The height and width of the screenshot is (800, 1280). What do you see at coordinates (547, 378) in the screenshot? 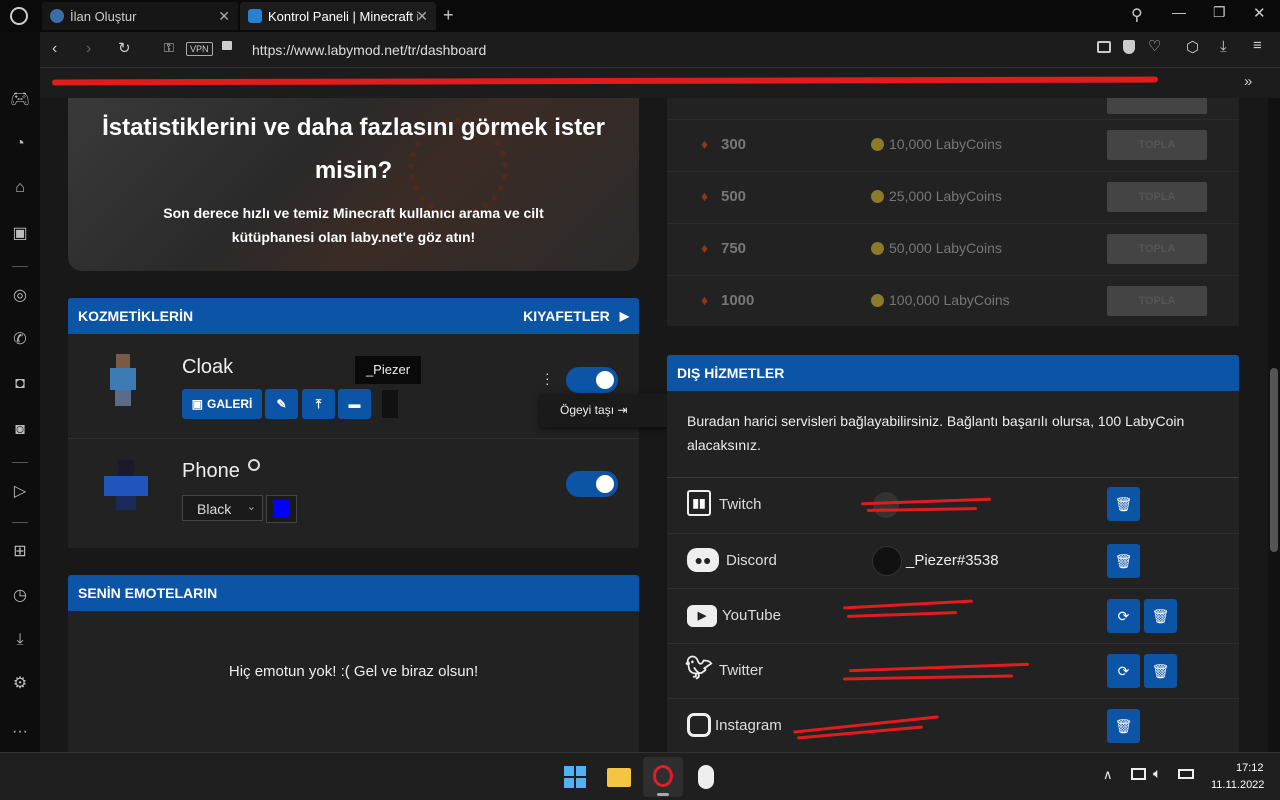
I see `kebab-menu-icon: · · ·` at bounding box center [547, 378].